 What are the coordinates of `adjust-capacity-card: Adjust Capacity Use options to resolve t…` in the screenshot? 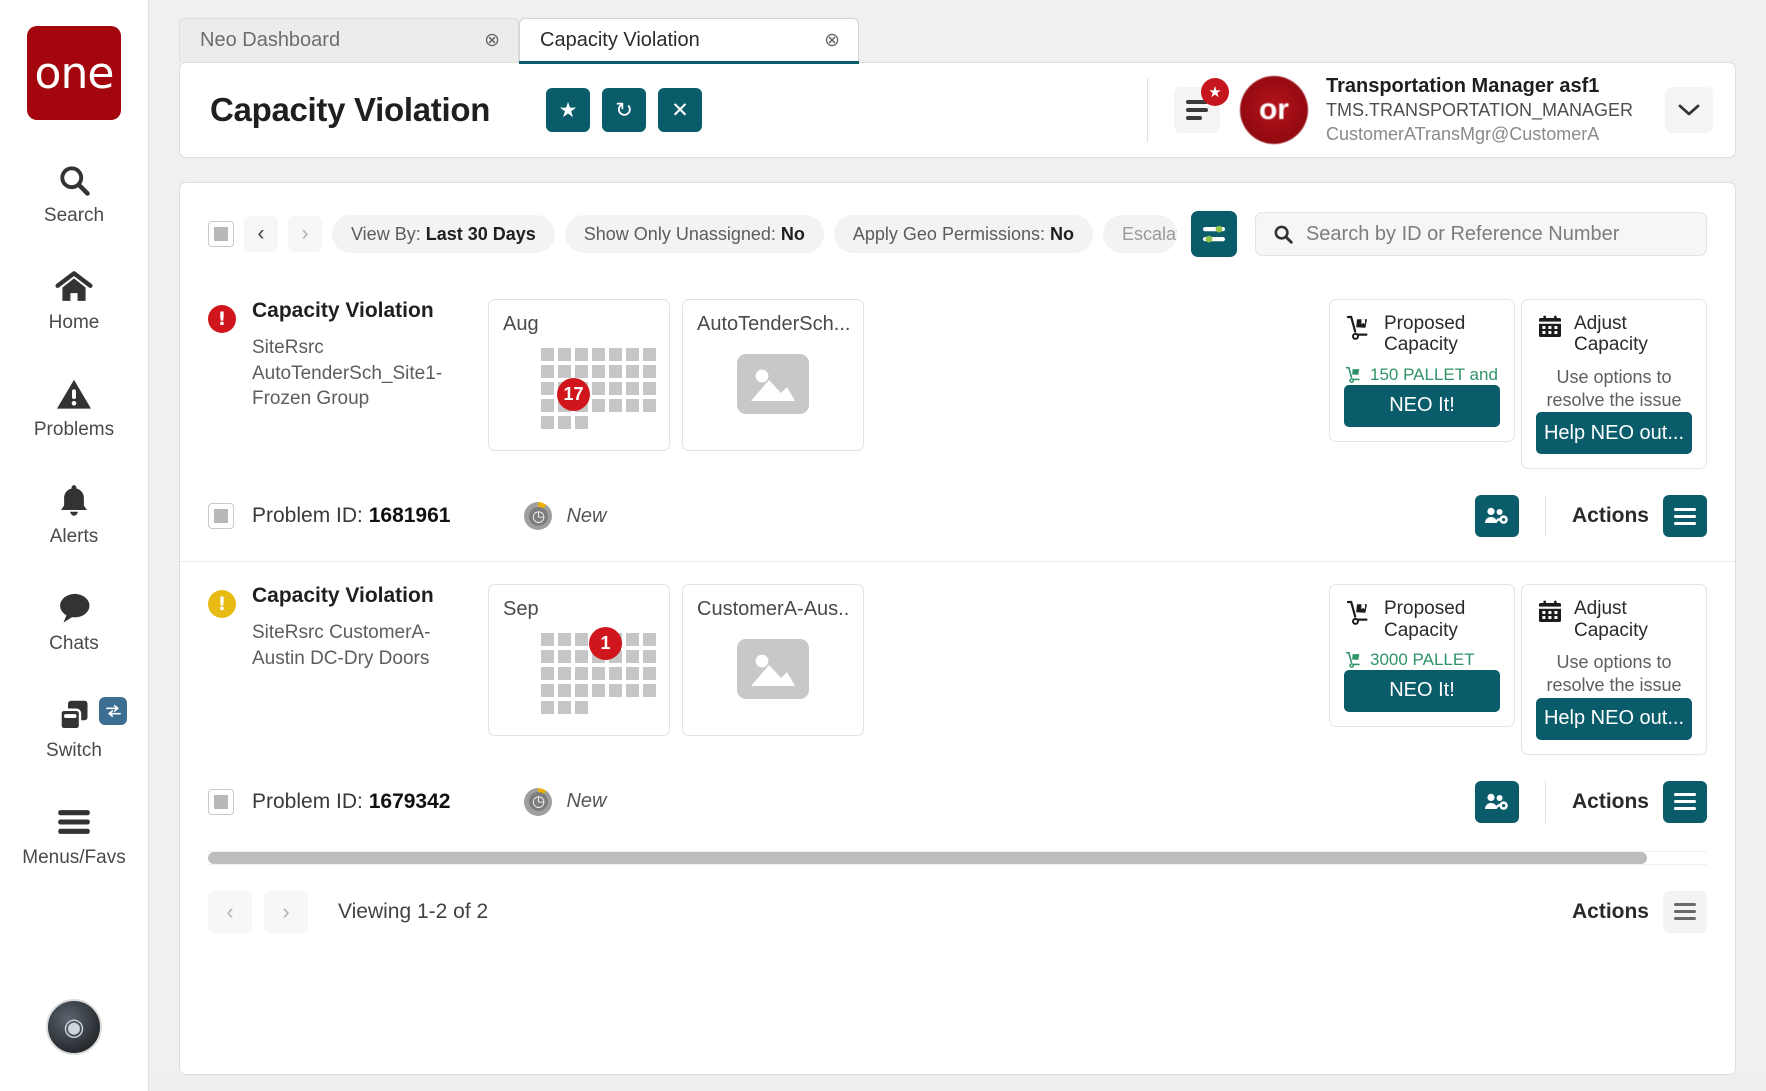 It's located at (1614, 669).